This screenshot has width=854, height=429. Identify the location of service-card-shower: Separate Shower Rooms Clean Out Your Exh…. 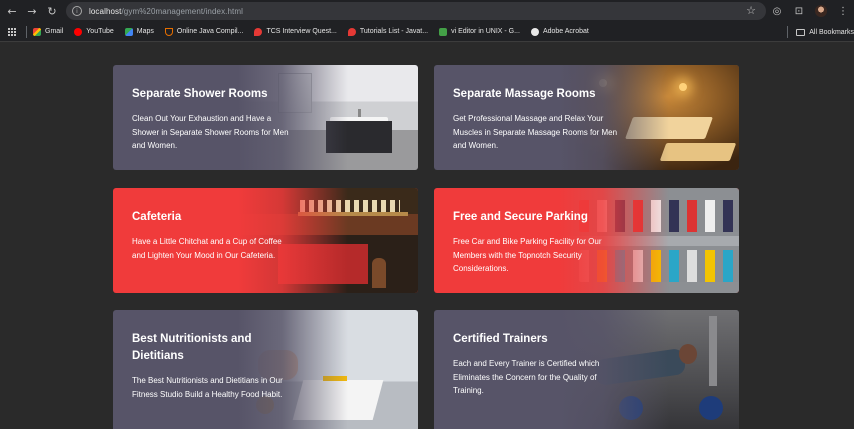
(265, 117).